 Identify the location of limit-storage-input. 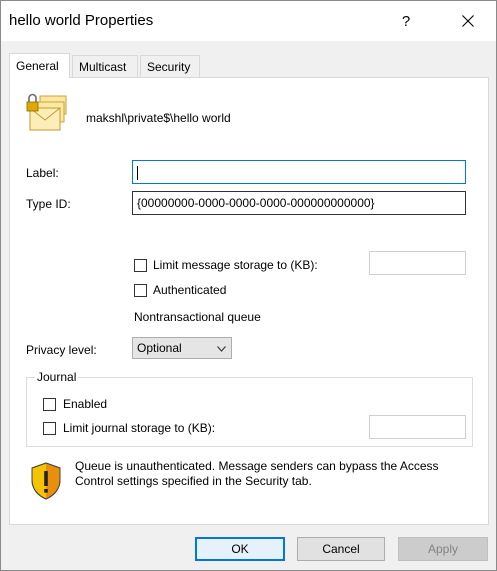
(417, 263).